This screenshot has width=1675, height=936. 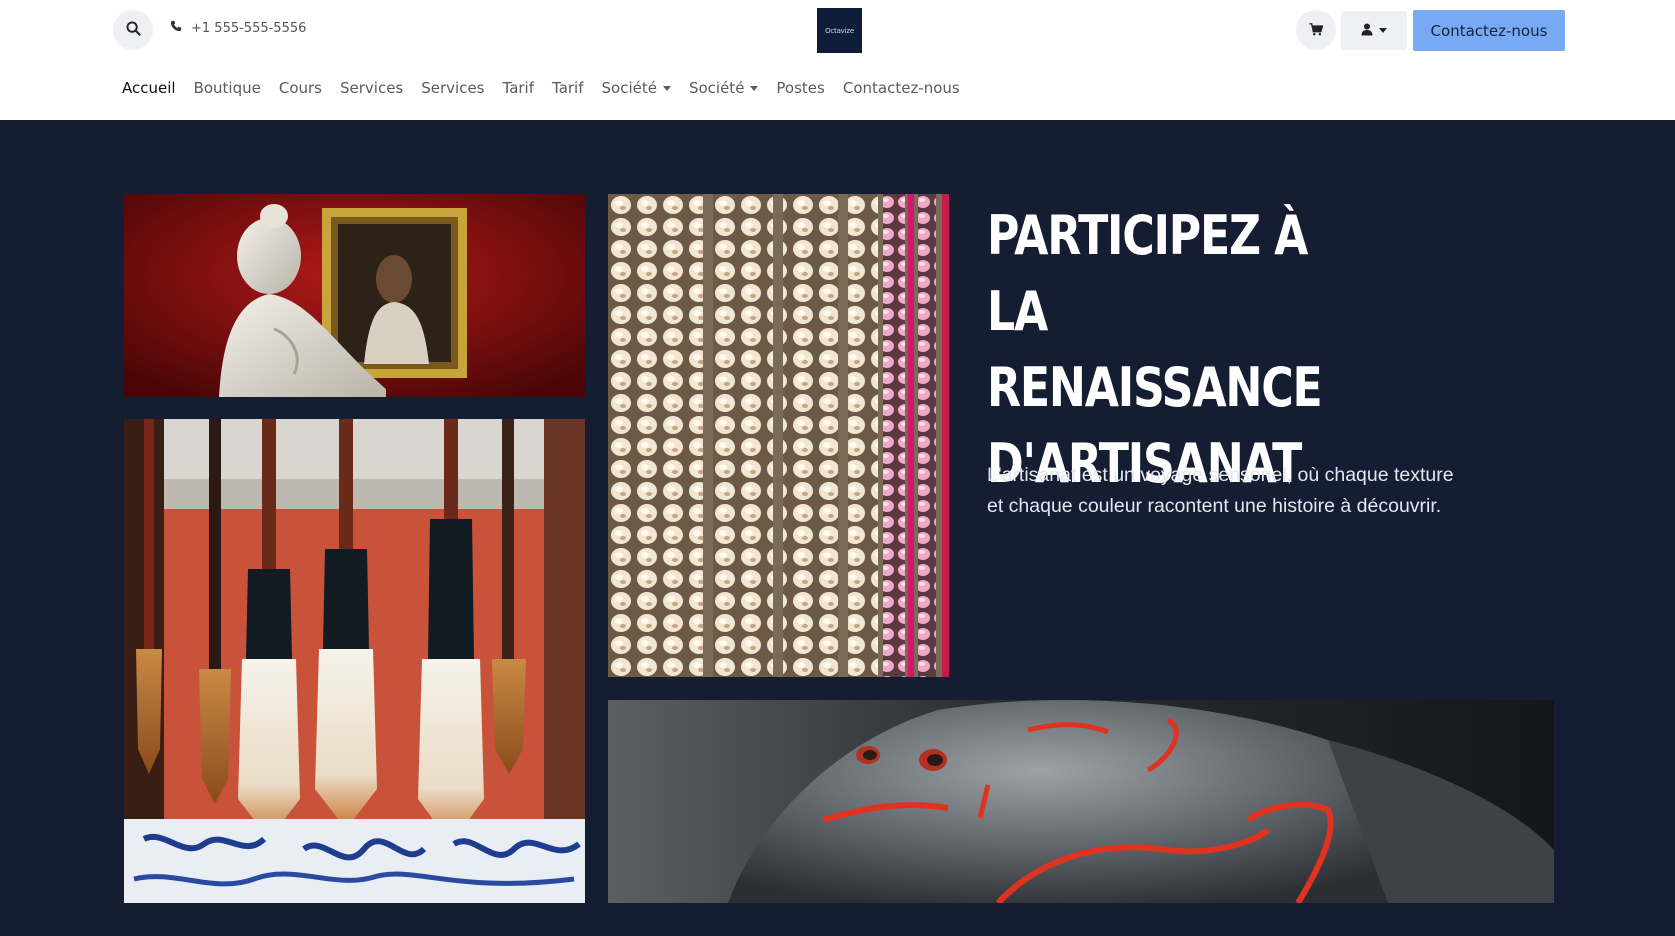 I want to click on nav-item-cours: Cours, so click(x=300, y=88).